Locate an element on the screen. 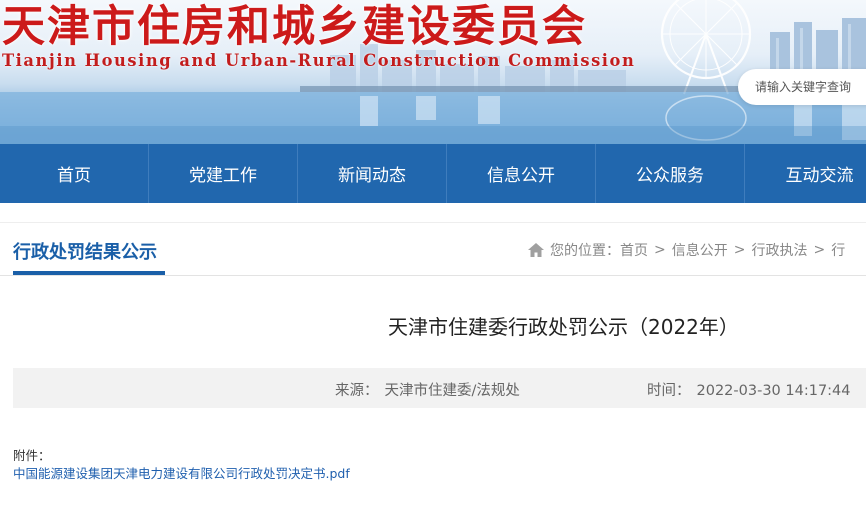  breadcrumb-prefix: 您的位置： is located at coordinates (585, 251).